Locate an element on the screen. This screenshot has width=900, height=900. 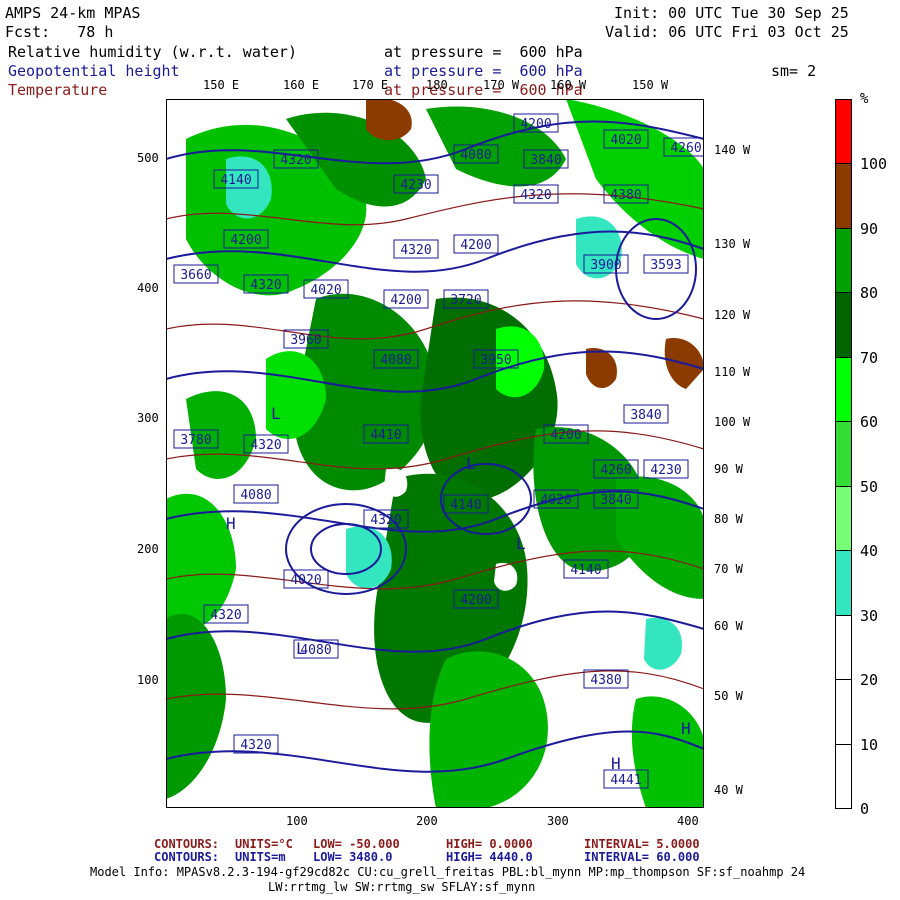
svg-text: 4230 is located at coordinates (665, 470).